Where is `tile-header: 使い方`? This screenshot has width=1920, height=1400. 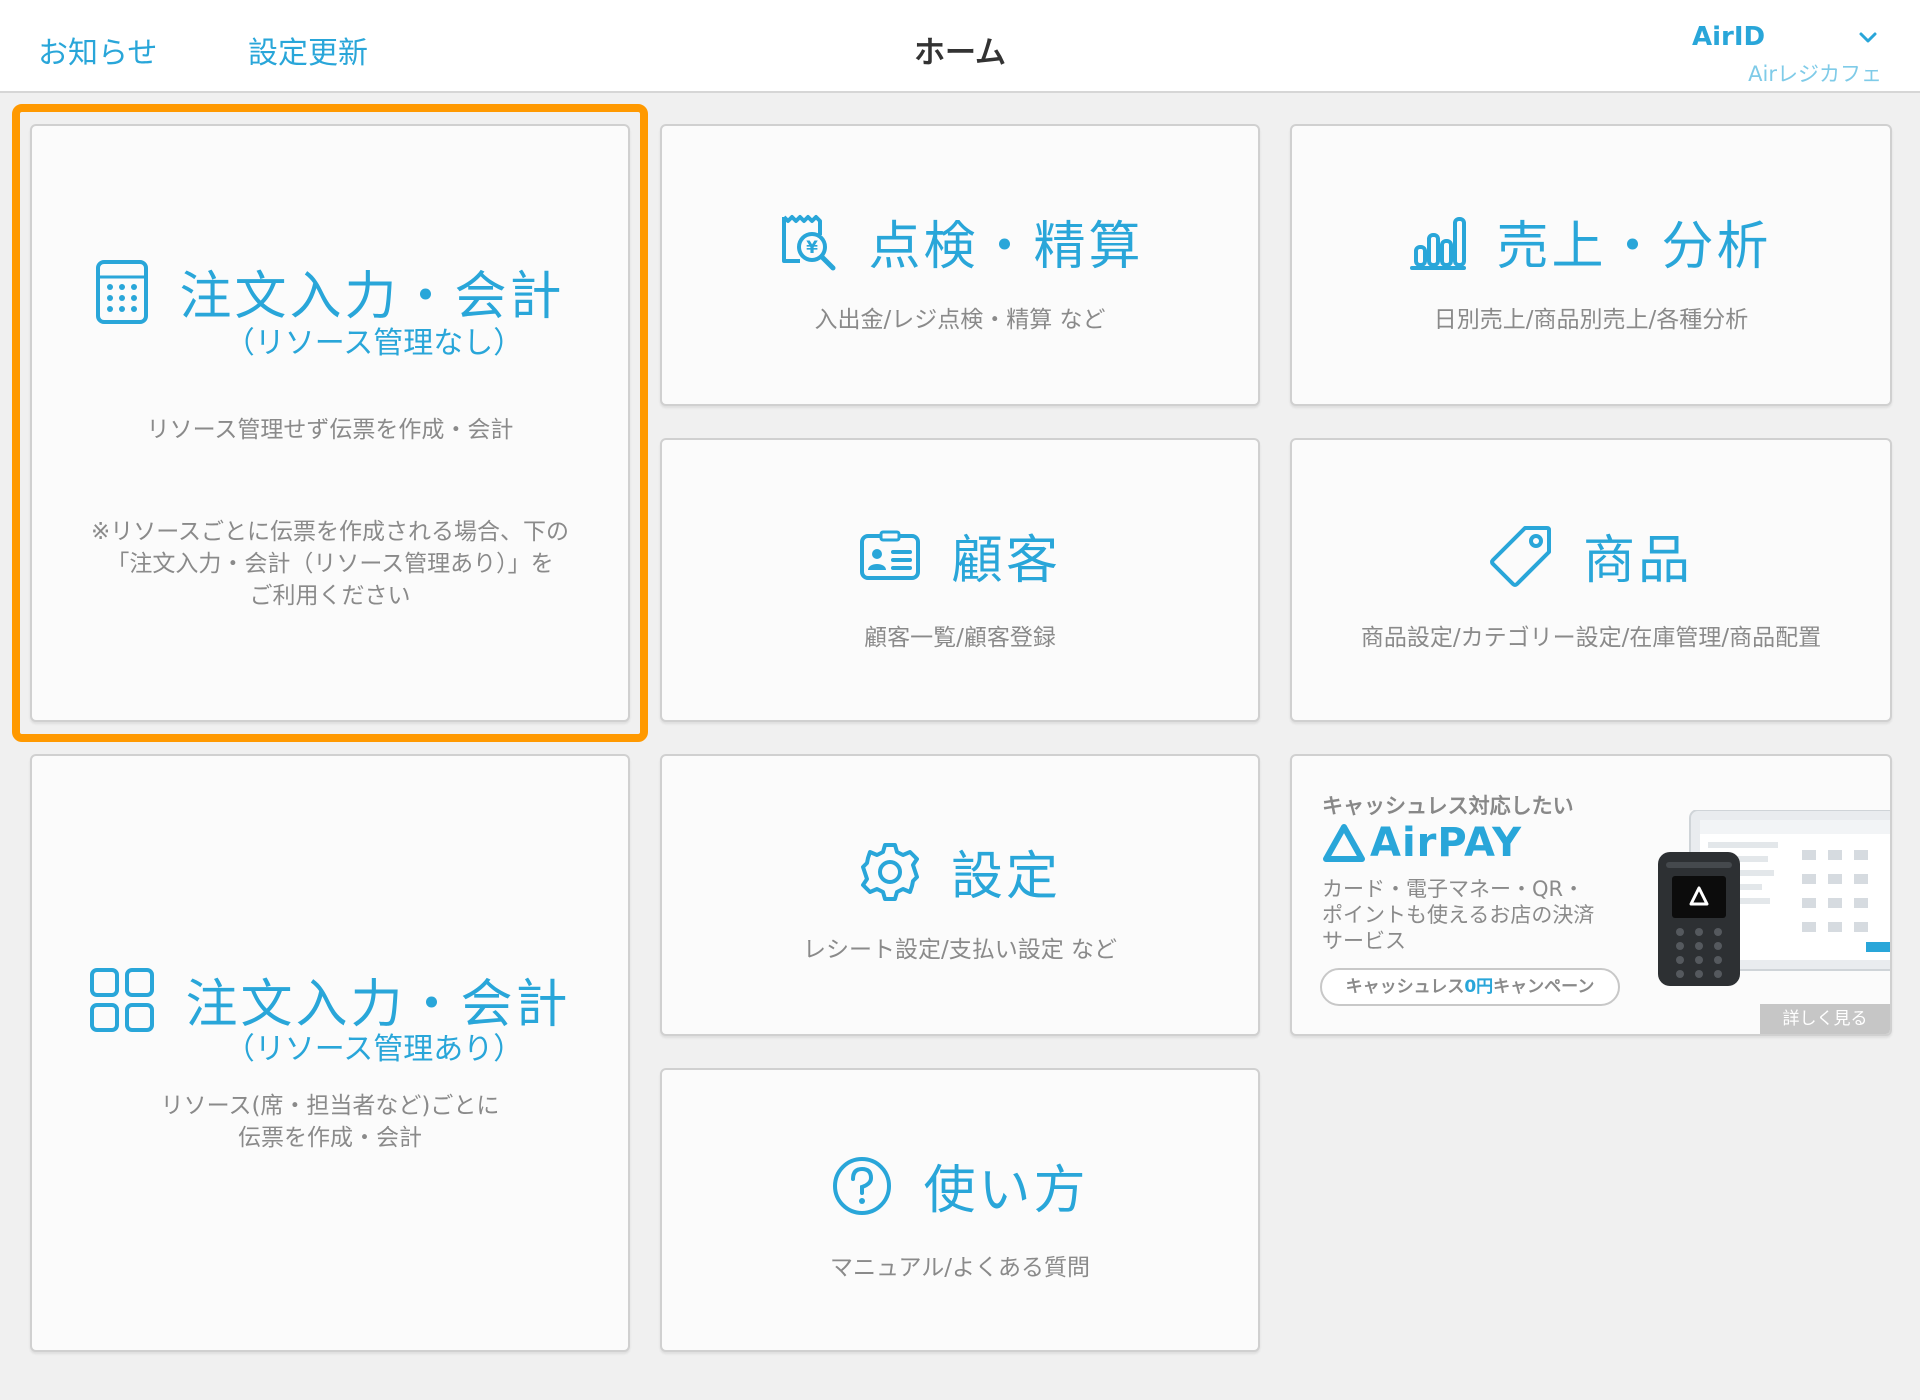 tile-header: 使い方 is located at coordinates (960, 1185).